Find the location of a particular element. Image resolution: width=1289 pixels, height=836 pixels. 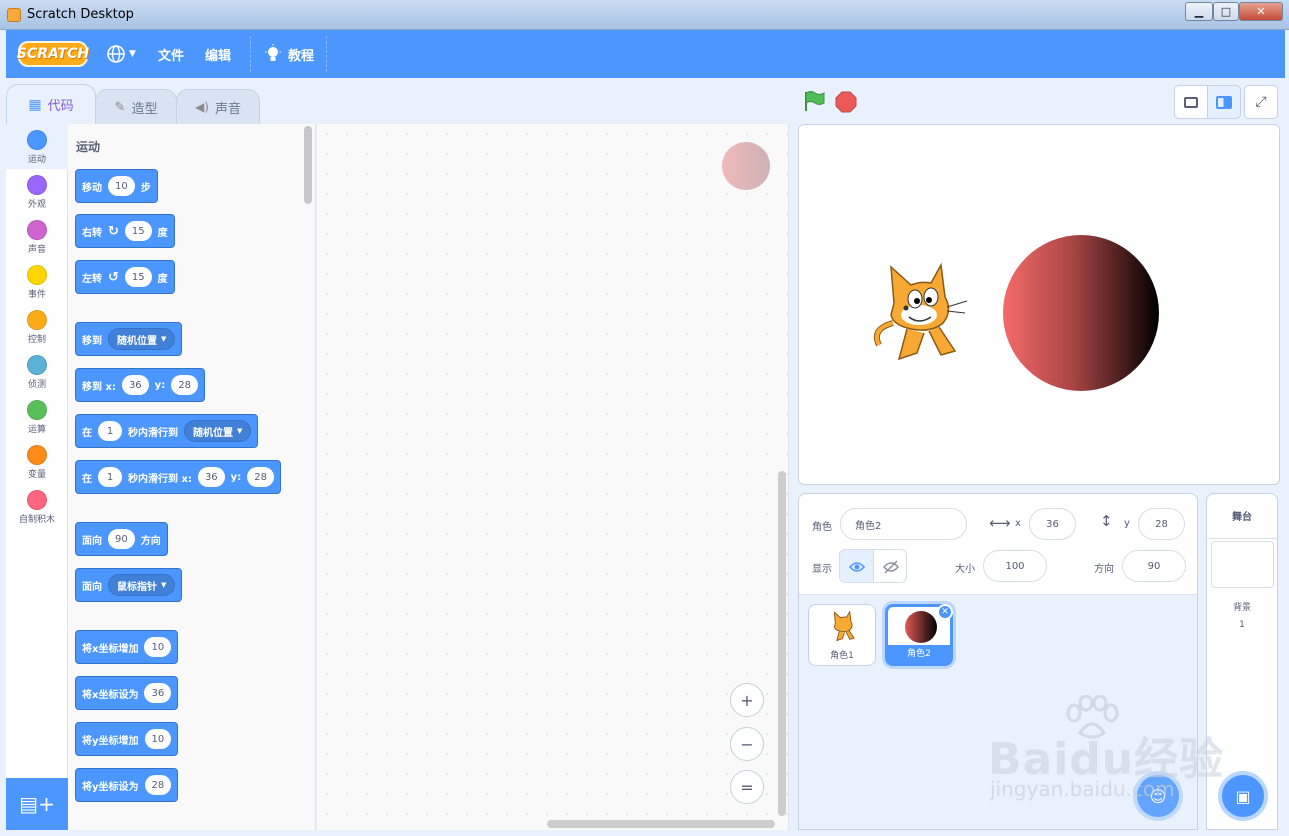

sprite-tile: 角色1 is located at coordinates (842, 635).